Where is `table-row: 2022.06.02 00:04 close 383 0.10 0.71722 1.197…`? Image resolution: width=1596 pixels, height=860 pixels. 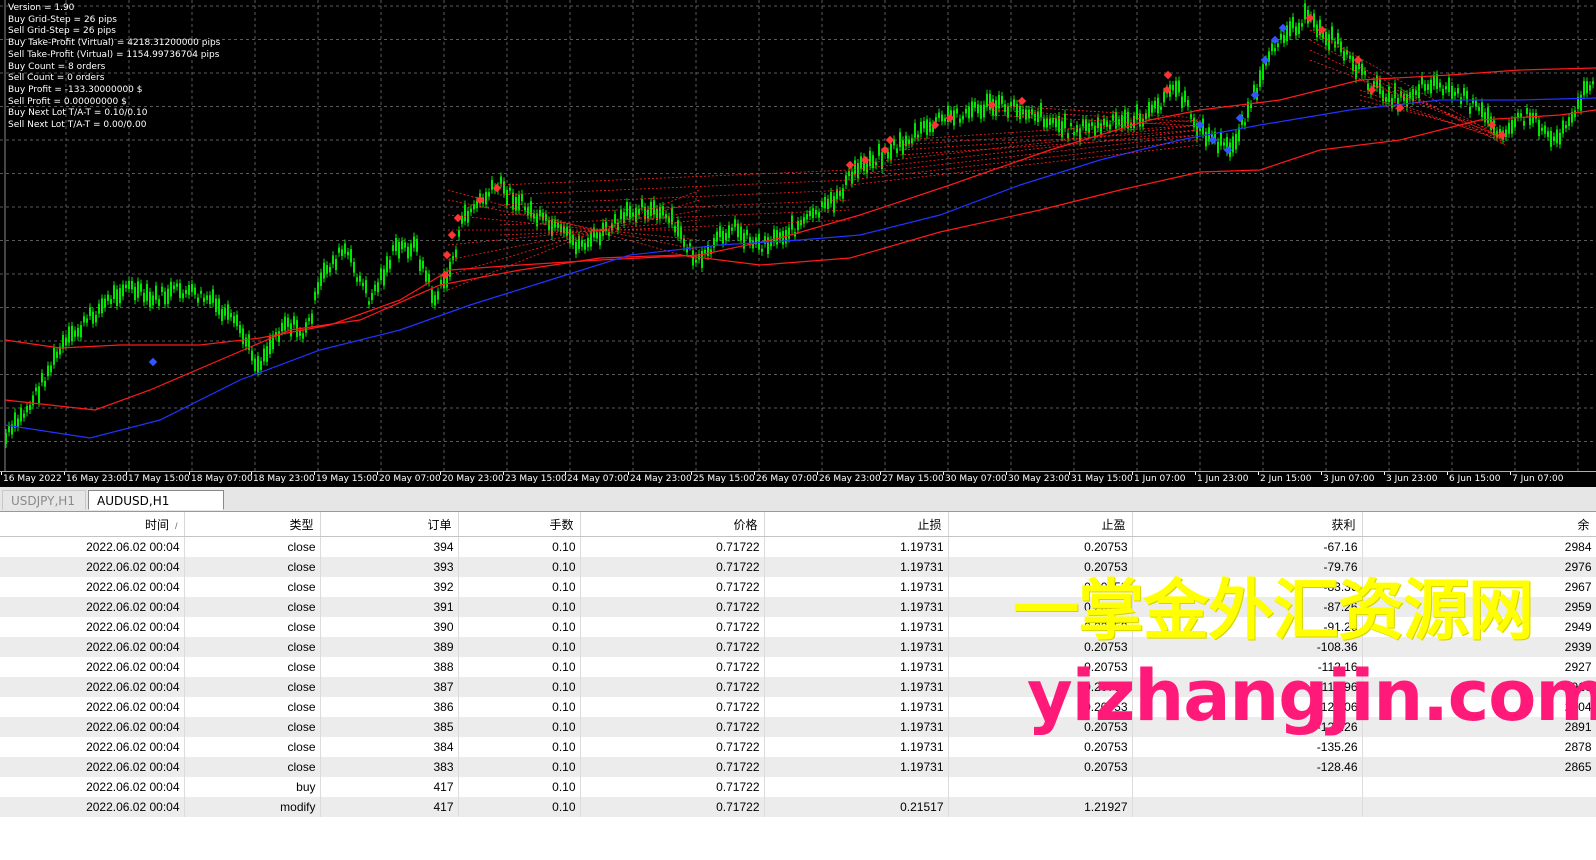 table-row: 2022.06.02 00:04 close 383 0.10 0.71722 1.197… is located at coordinates (798, 767).